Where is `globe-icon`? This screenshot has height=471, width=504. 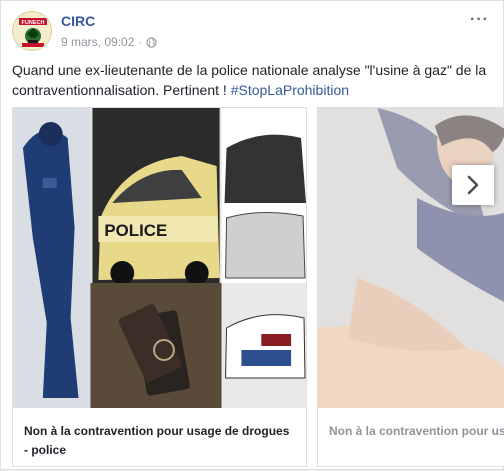
globe-icon is located at coordinates (152, 42).